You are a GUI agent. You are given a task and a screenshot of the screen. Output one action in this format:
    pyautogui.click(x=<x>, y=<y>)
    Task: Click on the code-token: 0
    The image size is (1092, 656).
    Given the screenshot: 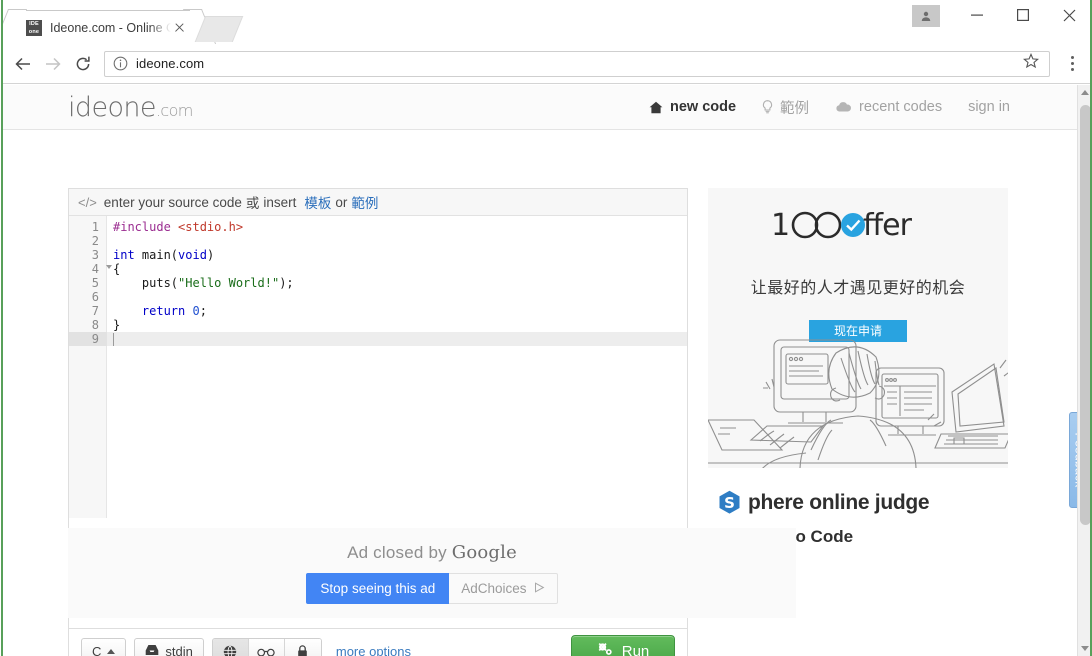 What is the action you would take?
    pyautogui.click(x=196, y=311)
    